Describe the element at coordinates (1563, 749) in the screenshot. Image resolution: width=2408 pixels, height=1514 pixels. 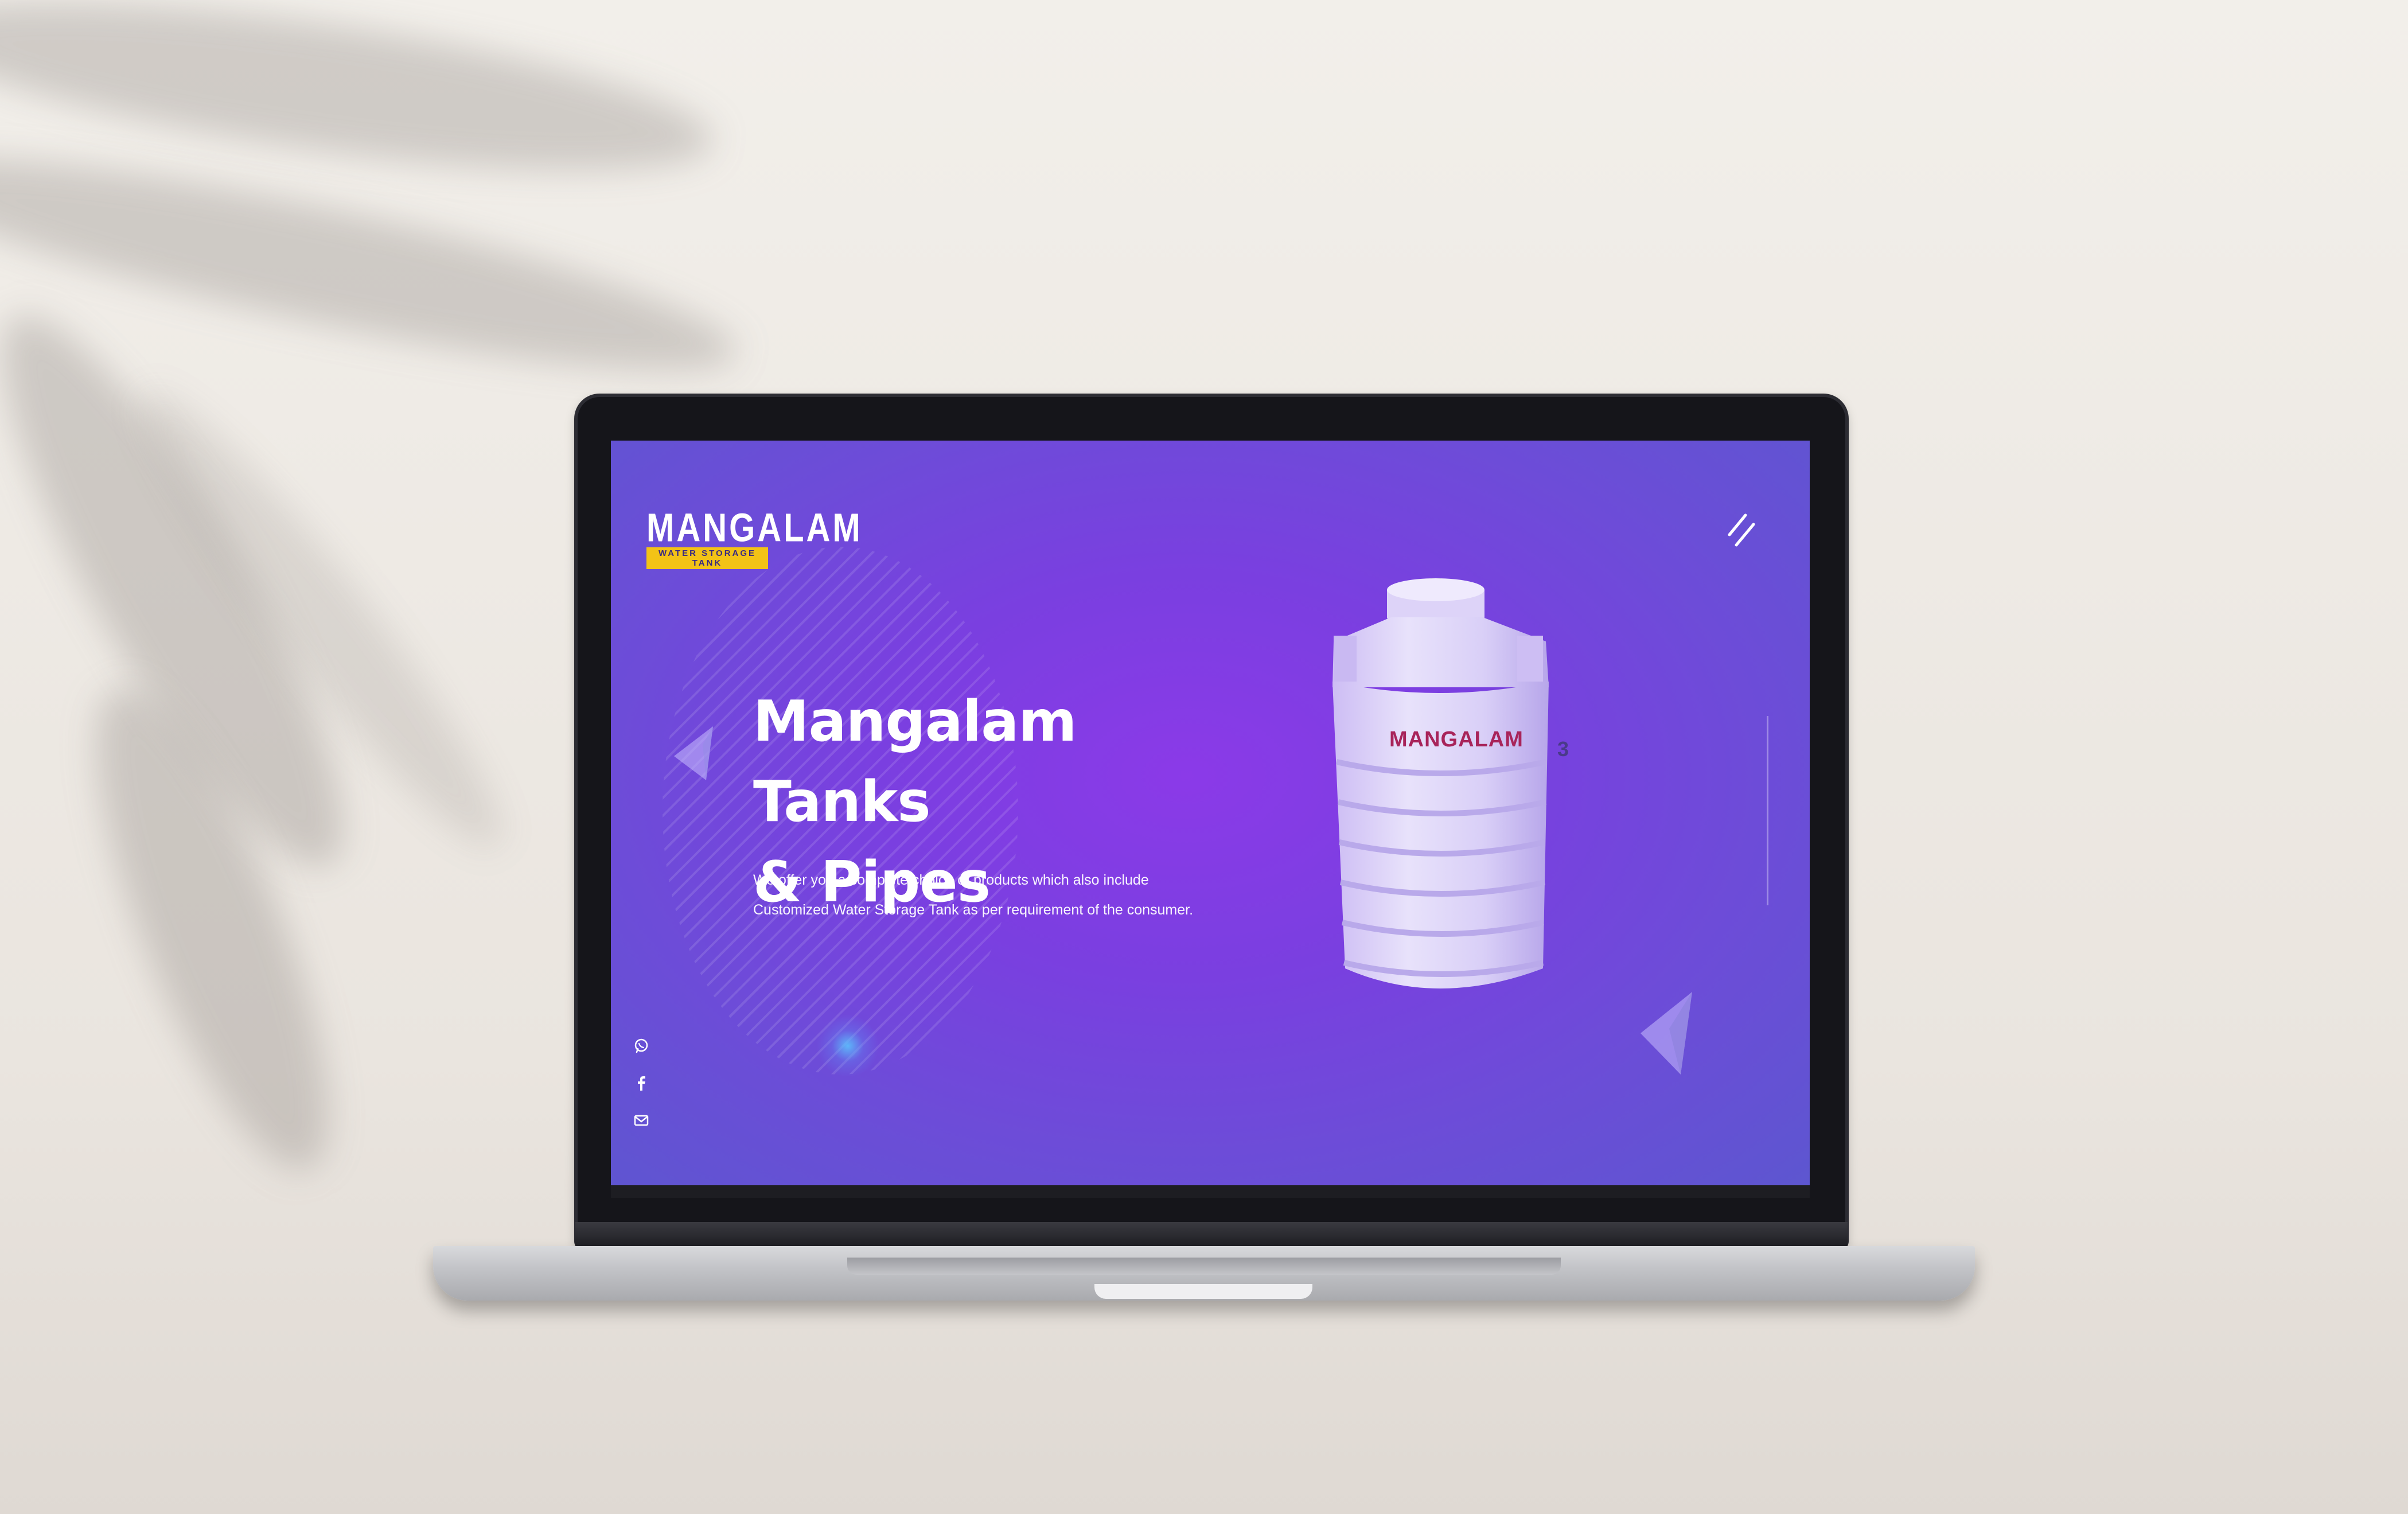
I see `tank-side-mark: 3` at that location.